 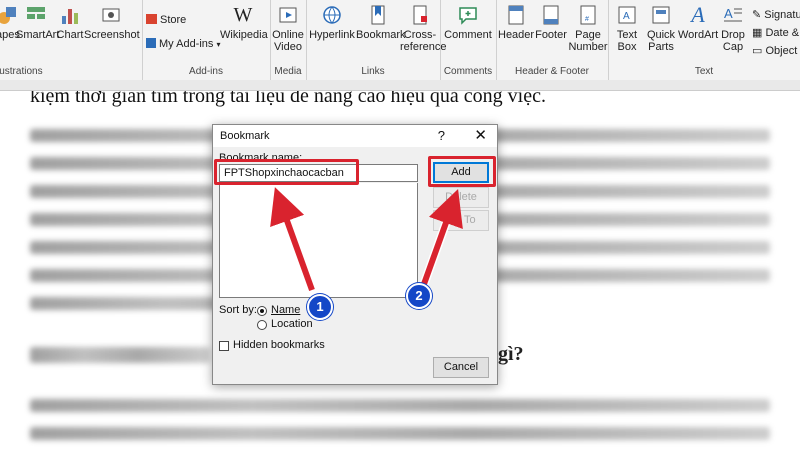 What do you see at coordinates (320, 307) in the screenshot?
I see `step-badge-1: 1` at bounding box center [320, 307].